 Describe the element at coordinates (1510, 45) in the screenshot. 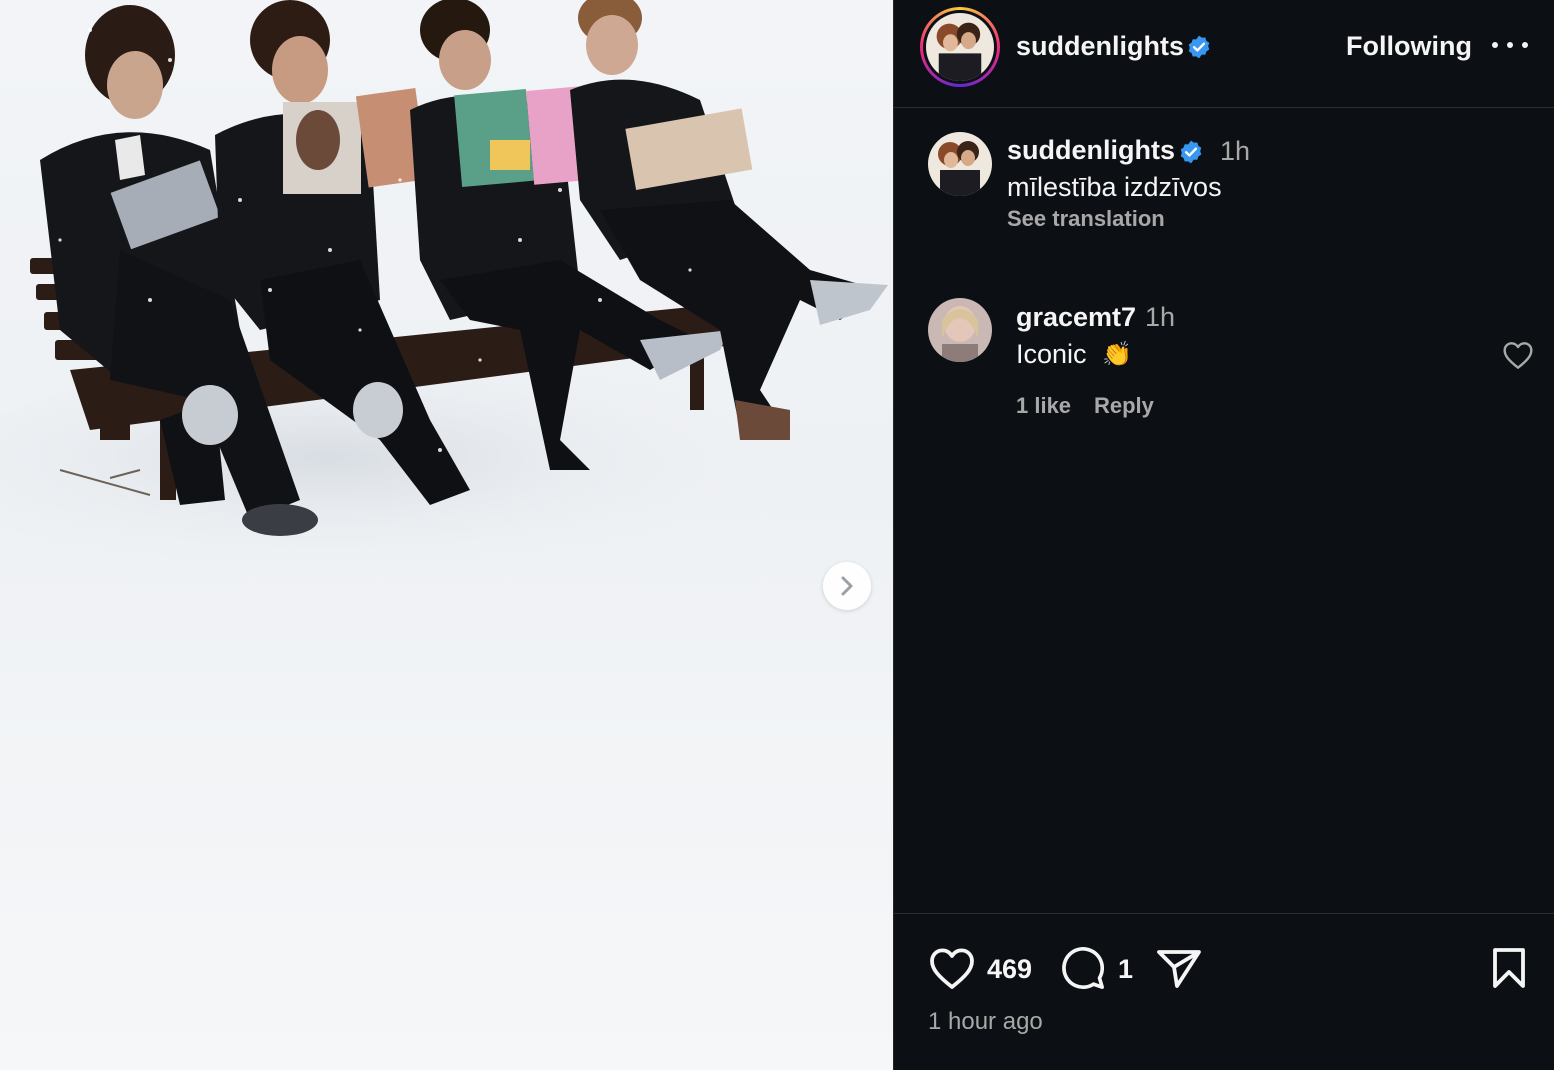

I see `ellipsis-icon` at that location.